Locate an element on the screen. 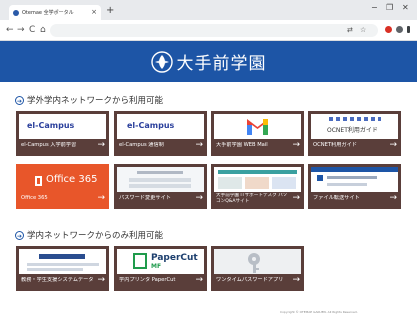 The image size is (417, 327). tile-webmail: 大手前学園 WEB Mail → is located at coordinates (257, 133).